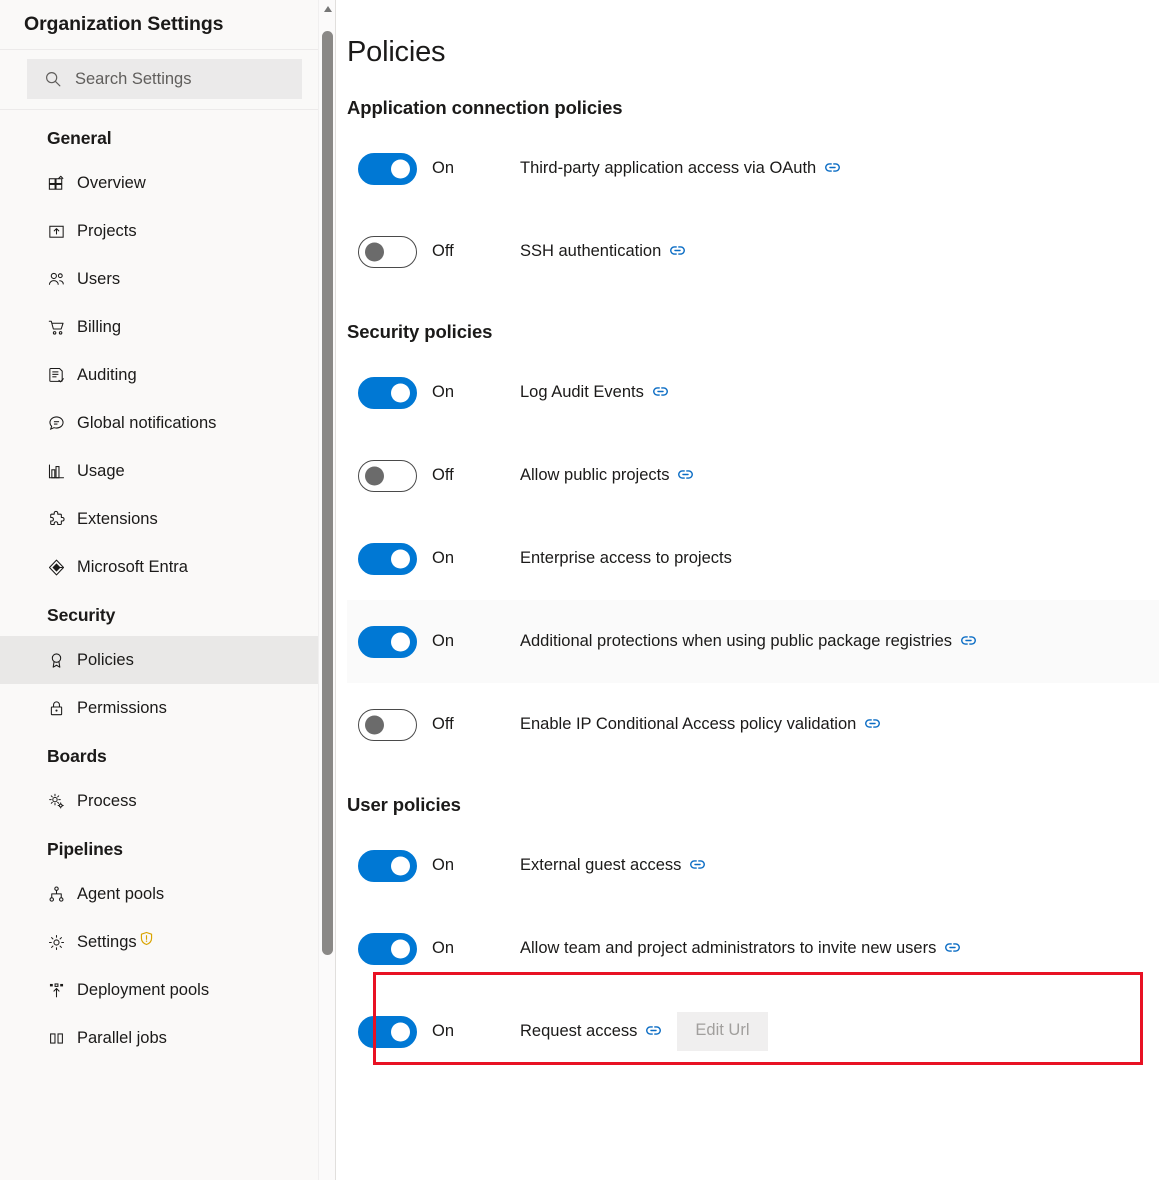  I want to click on policy-section-title: Security policies, so click(420, 331).